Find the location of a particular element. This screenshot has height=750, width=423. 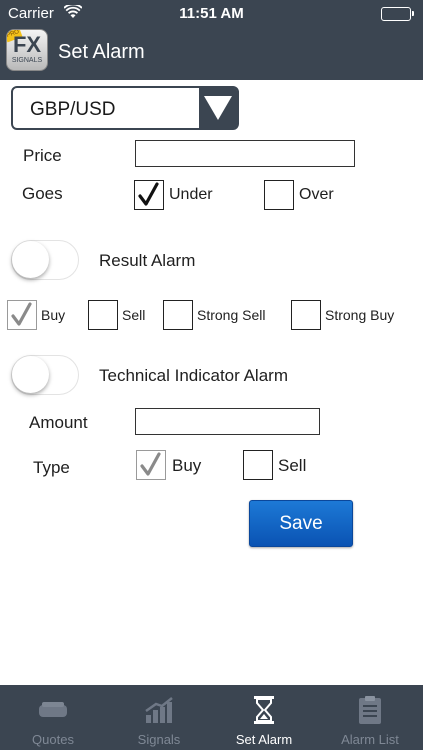

type-sell-label: Sell is located at coordinates (292, 465).